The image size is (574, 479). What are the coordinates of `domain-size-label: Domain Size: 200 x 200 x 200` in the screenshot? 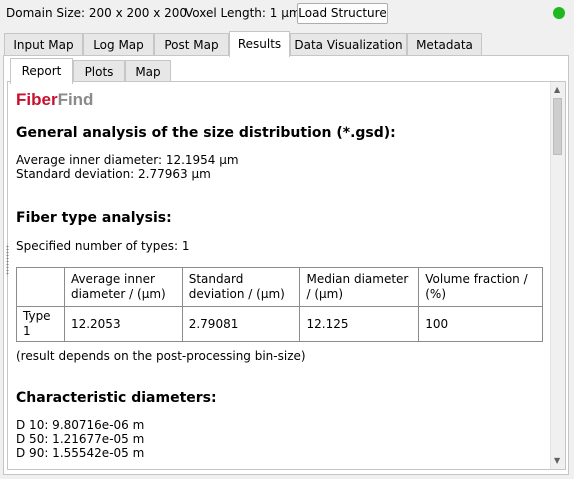 It's located at (97, 13).